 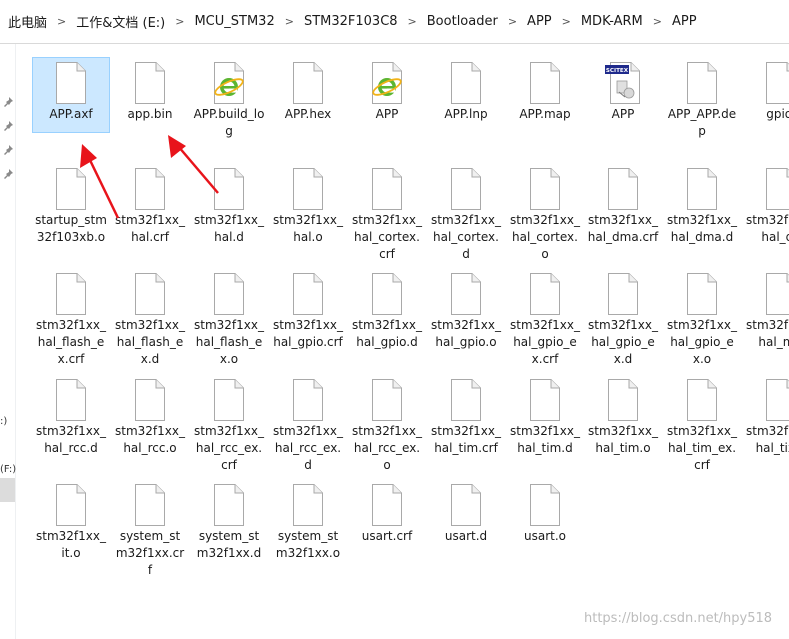 I want to click on file-item: system_stm32f1xx.o, so click(x=308, y=520).